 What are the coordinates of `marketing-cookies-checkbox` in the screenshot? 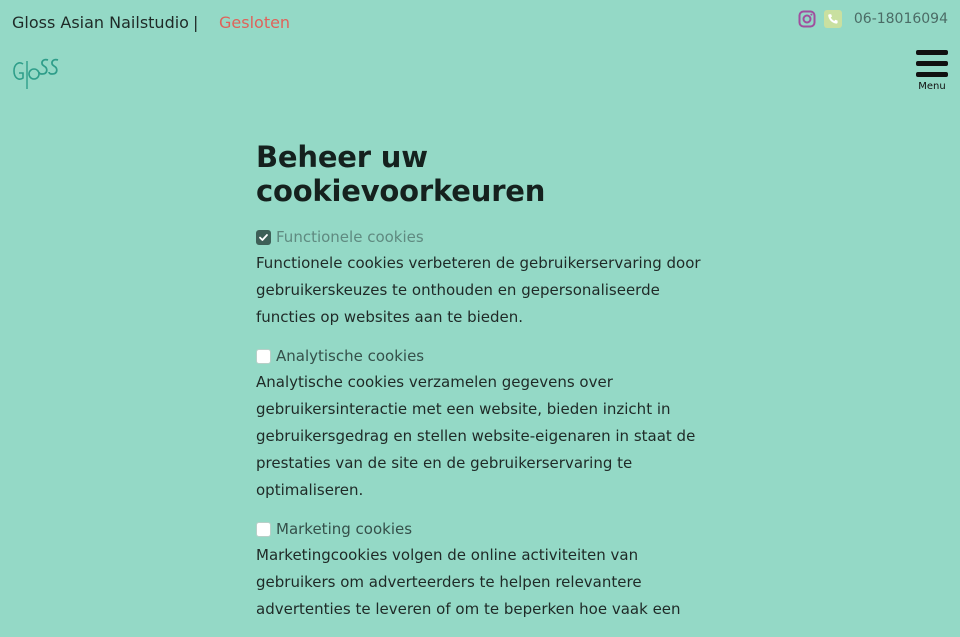 It's located at (263, 529).